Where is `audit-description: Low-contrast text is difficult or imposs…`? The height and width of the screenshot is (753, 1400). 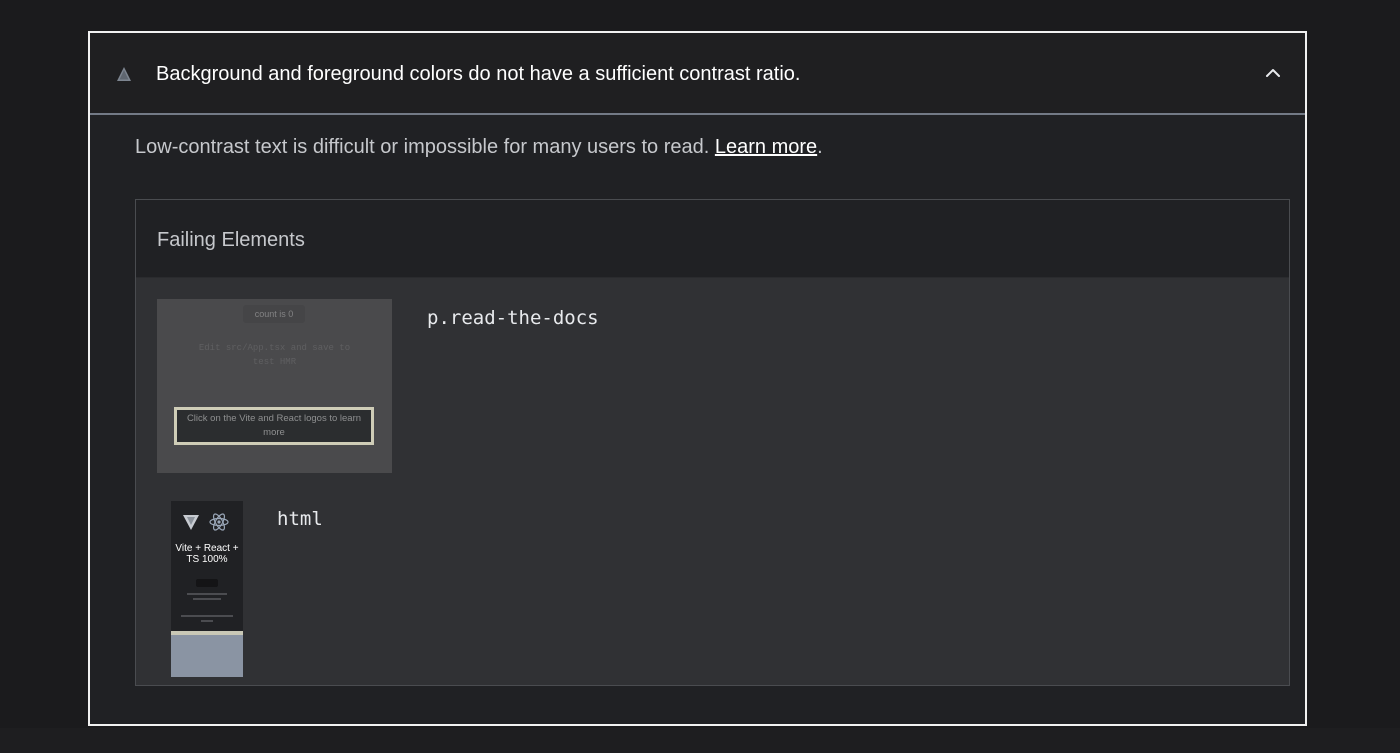
audit-description: Low-contrast text is difficult or imposs… is located at coordinates (479, 147).